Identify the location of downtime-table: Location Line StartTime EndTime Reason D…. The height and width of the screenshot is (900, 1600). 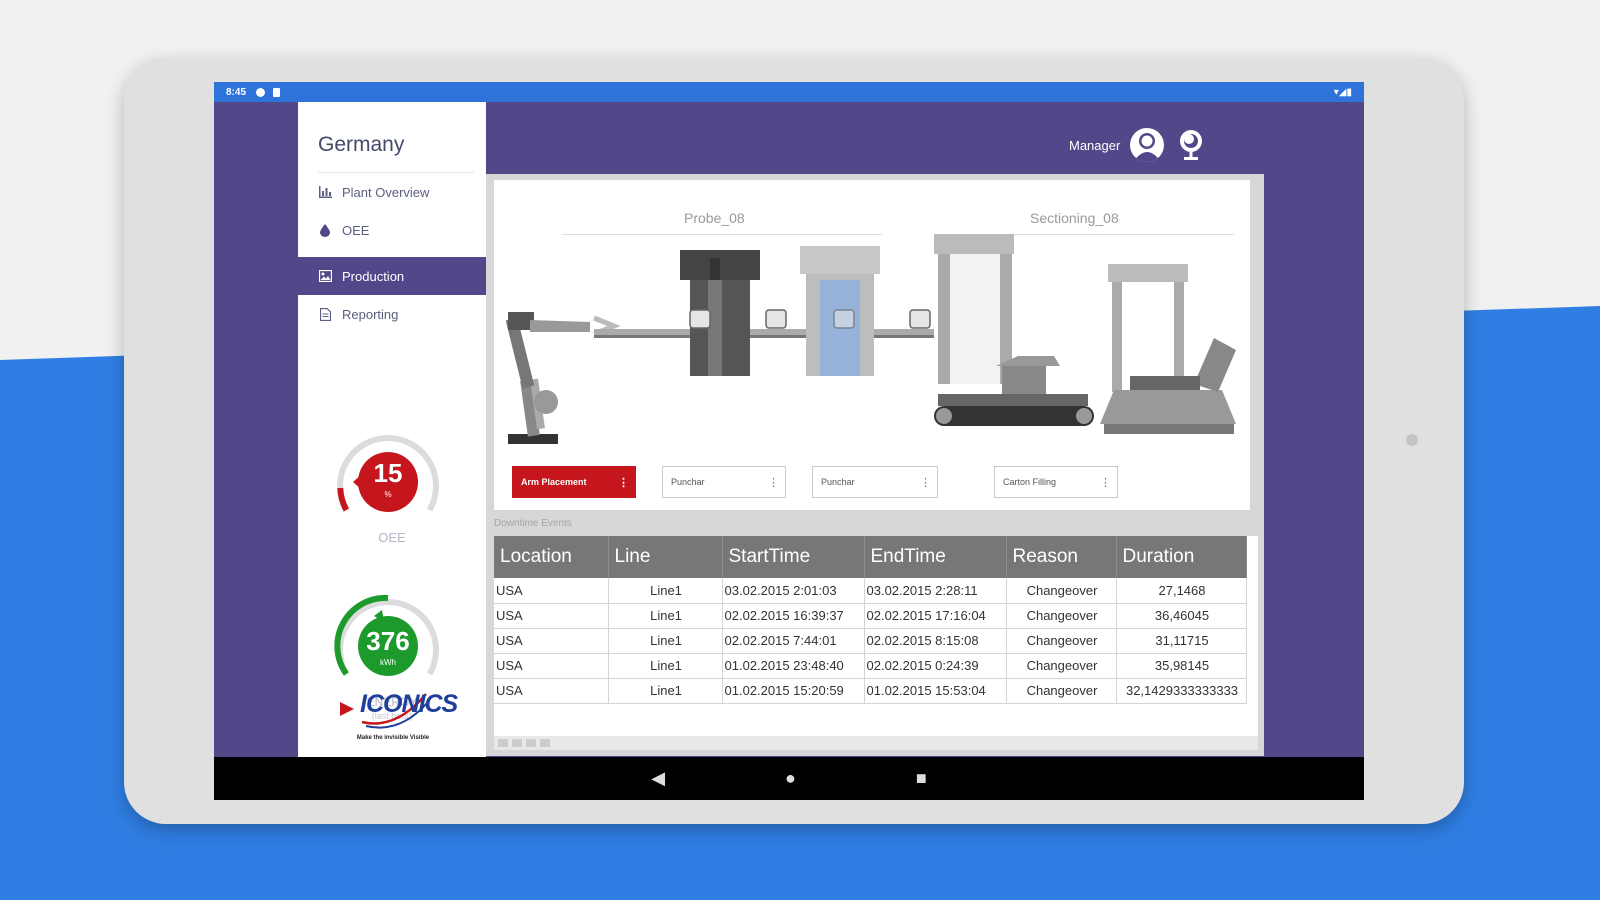
(876, 636).